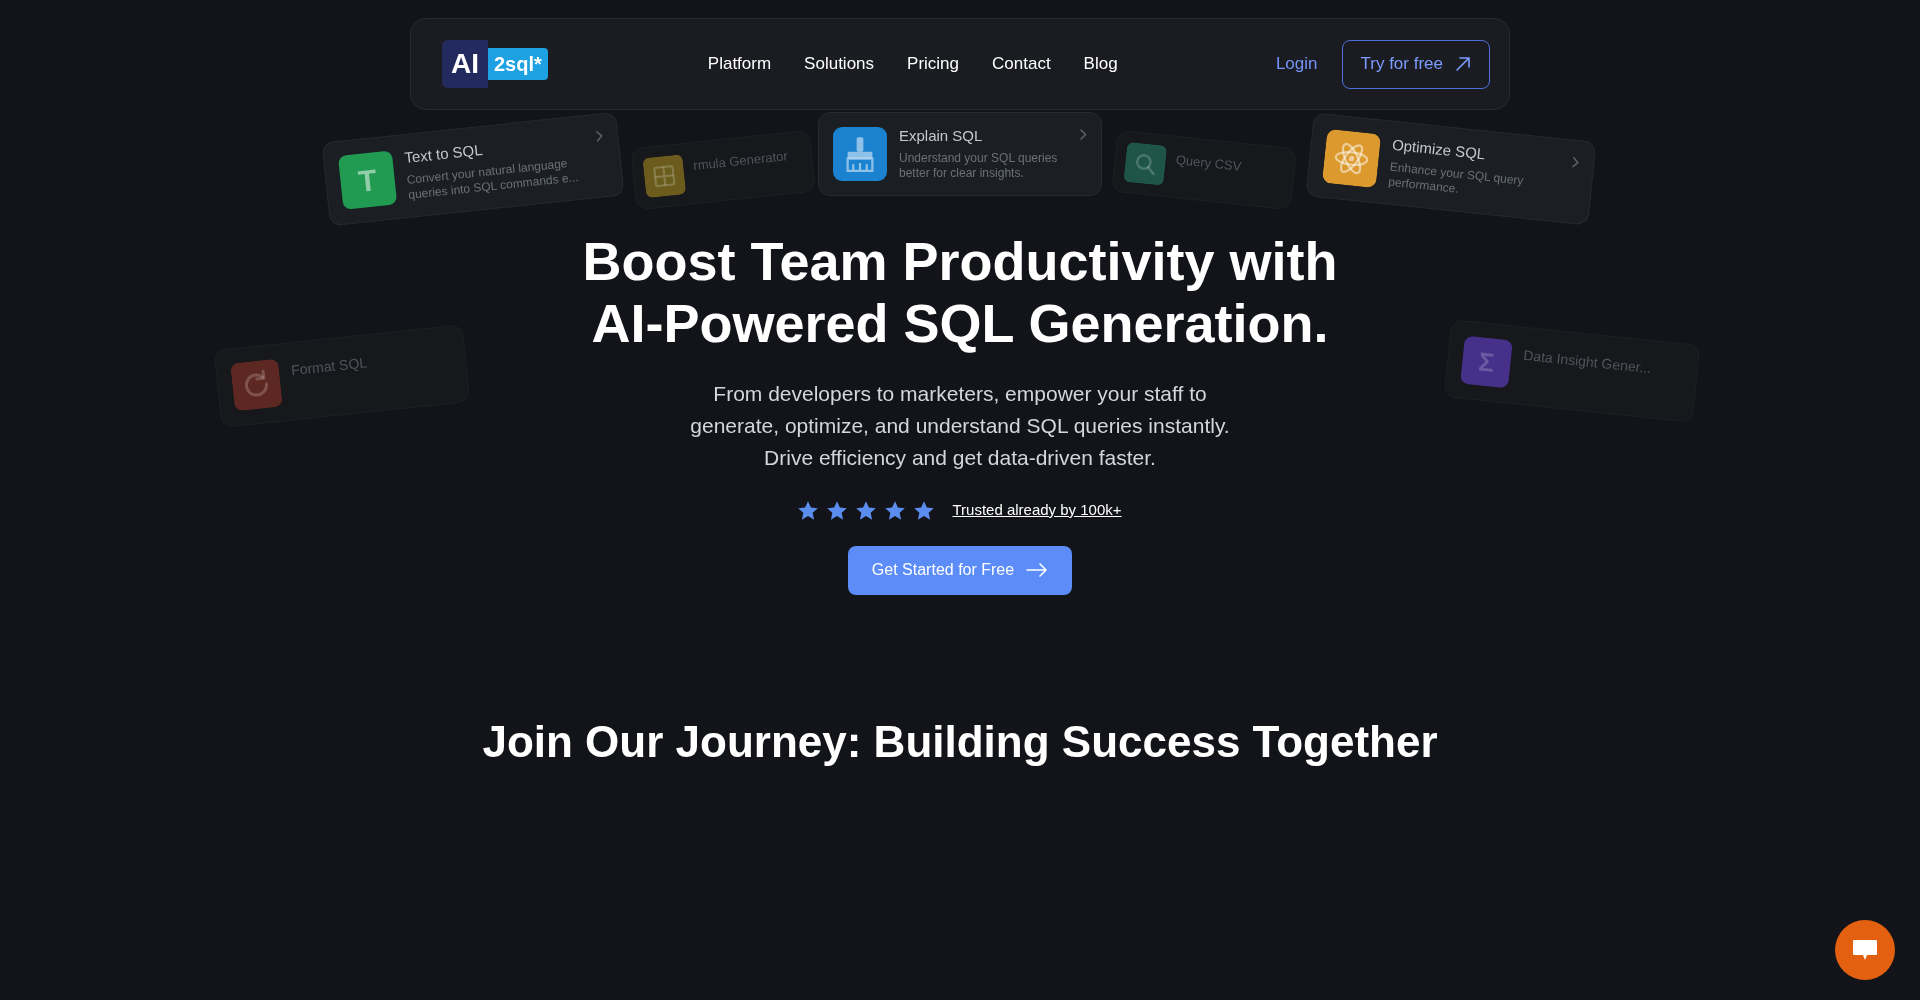 The image size is (1920, 1000). Describe the element at coordinates (1037, 570) in the screenshot. I see `arrow-right-icon` at that location.